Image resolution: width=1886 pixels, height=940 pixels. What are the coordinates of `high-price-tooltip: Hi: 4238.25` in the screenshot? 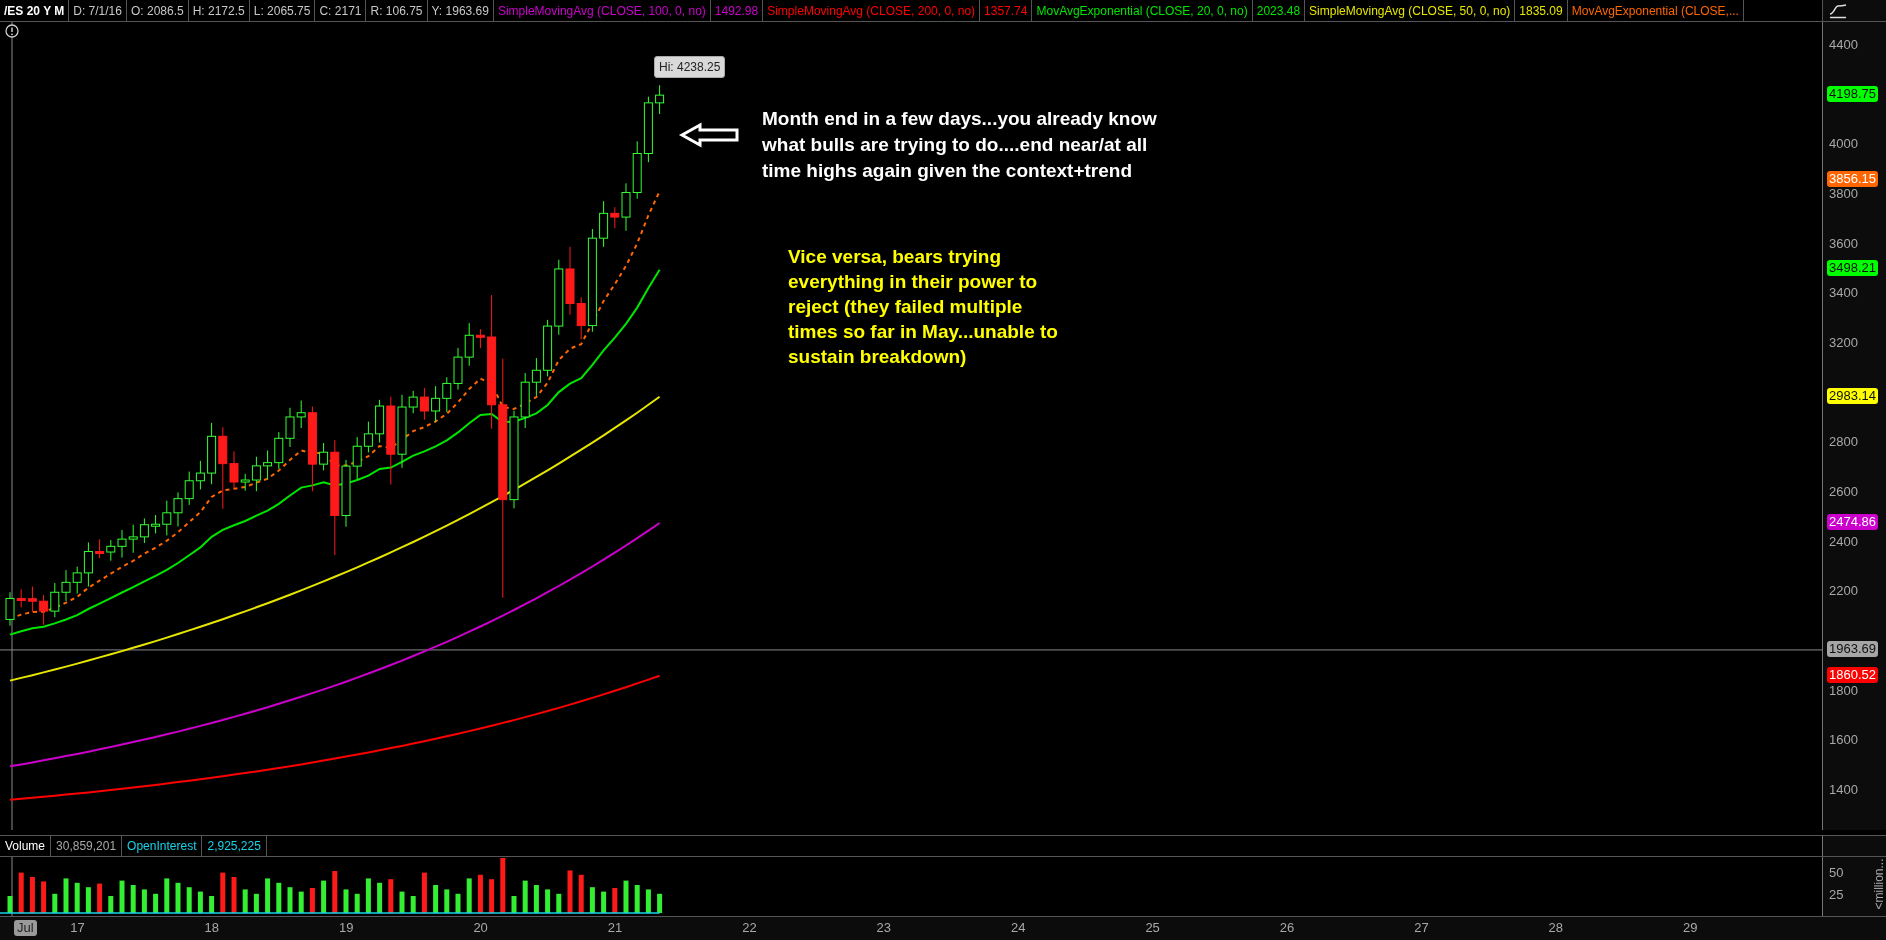 It's located at (690, 67).